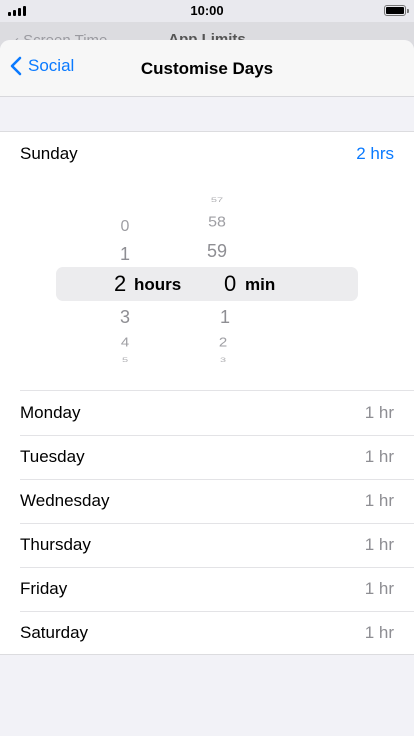 This screenshot has width=414, height=736. What do you see at coordinates (375, 153) in the screenshot?
I see `day-value: 2 hrs` at bounding box center [375, 153].